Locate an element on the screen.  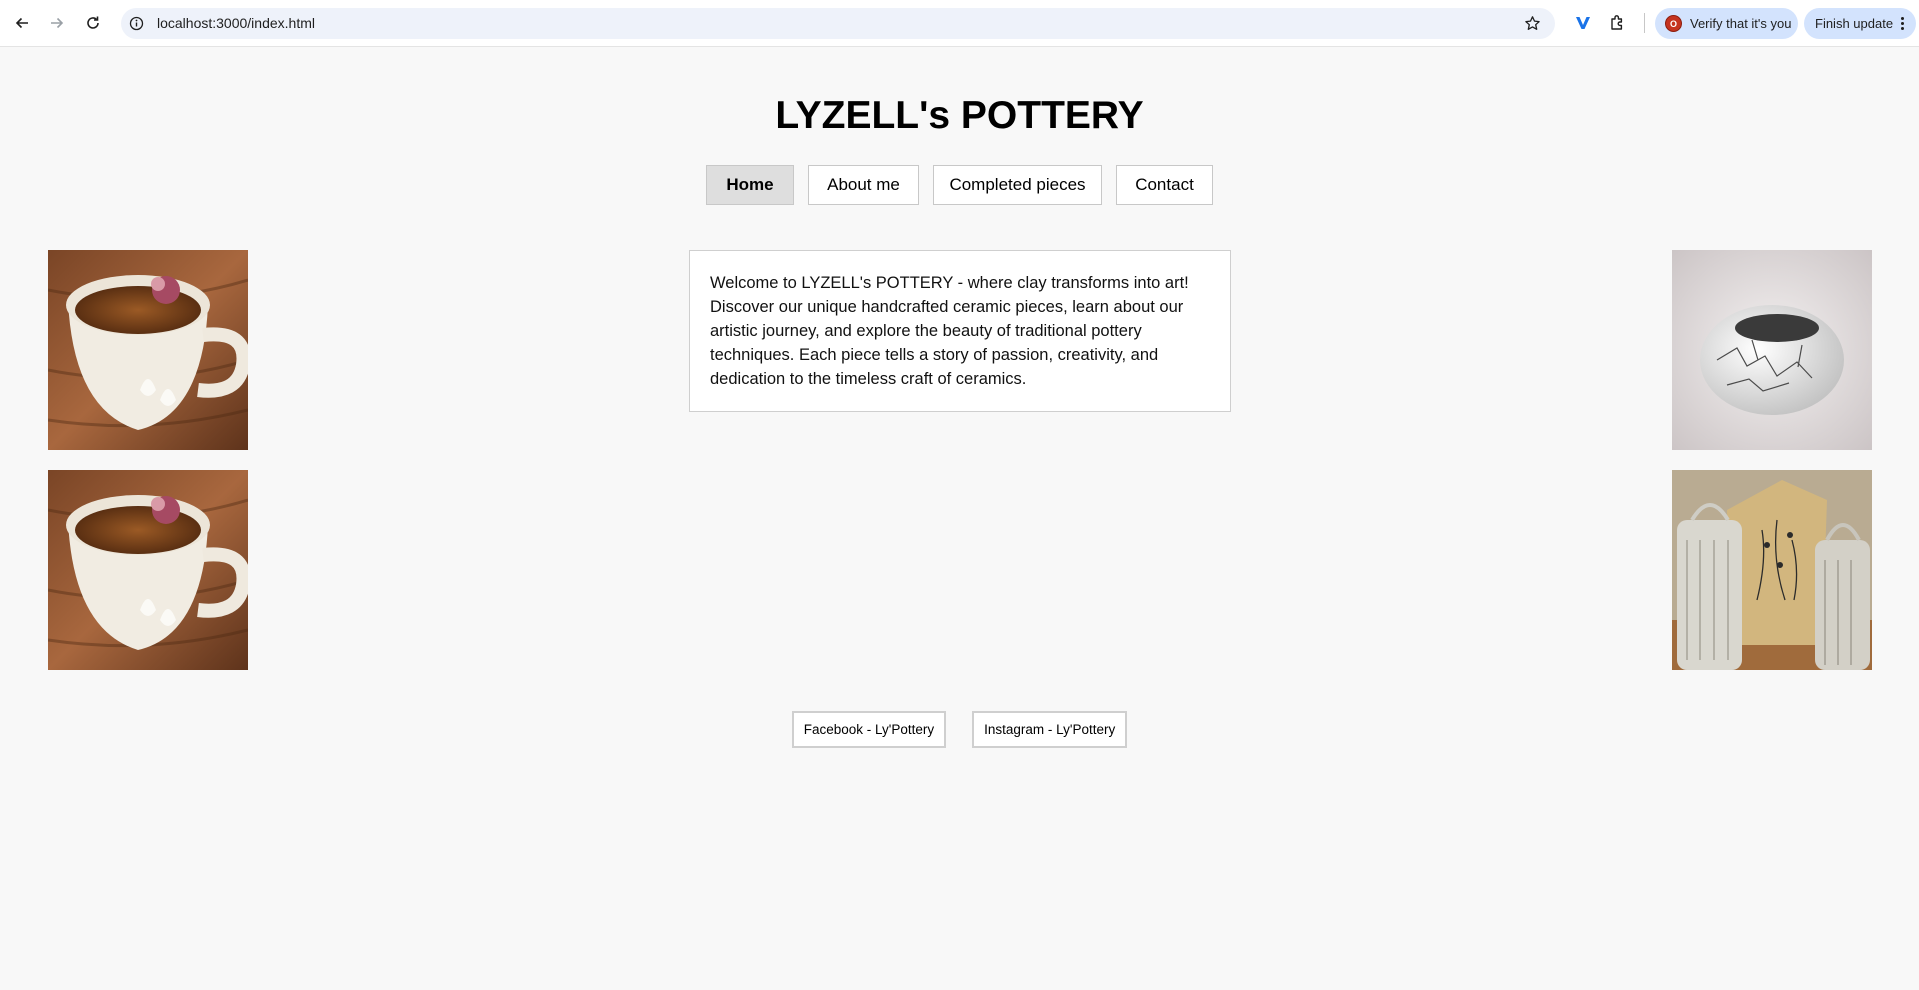
verify-identity-button: O Verify that it's you is located at coordinates (1726, 23).